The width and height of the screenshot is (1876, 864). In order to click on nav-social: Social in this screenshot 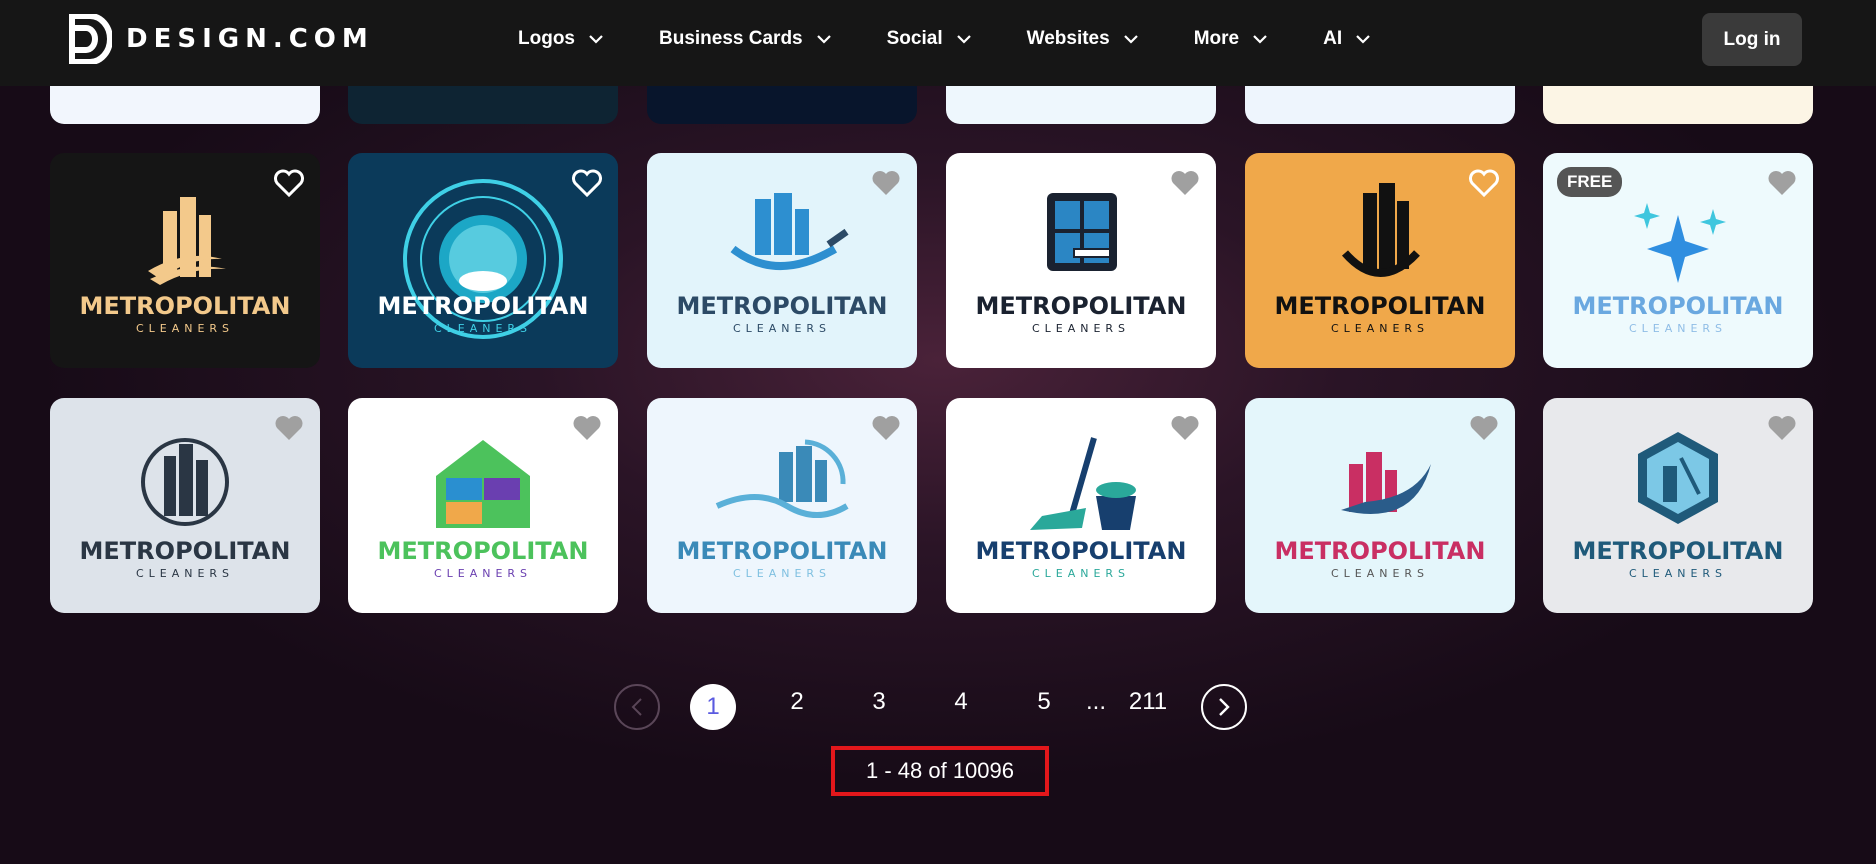, I will do `click(929, 39)`.